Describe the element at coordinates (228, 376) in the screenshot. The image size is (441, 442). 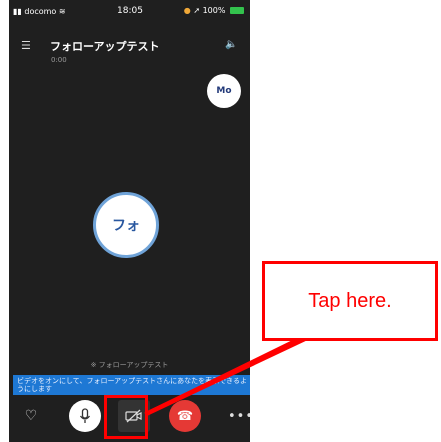
I see `callout-pointer` at that location.